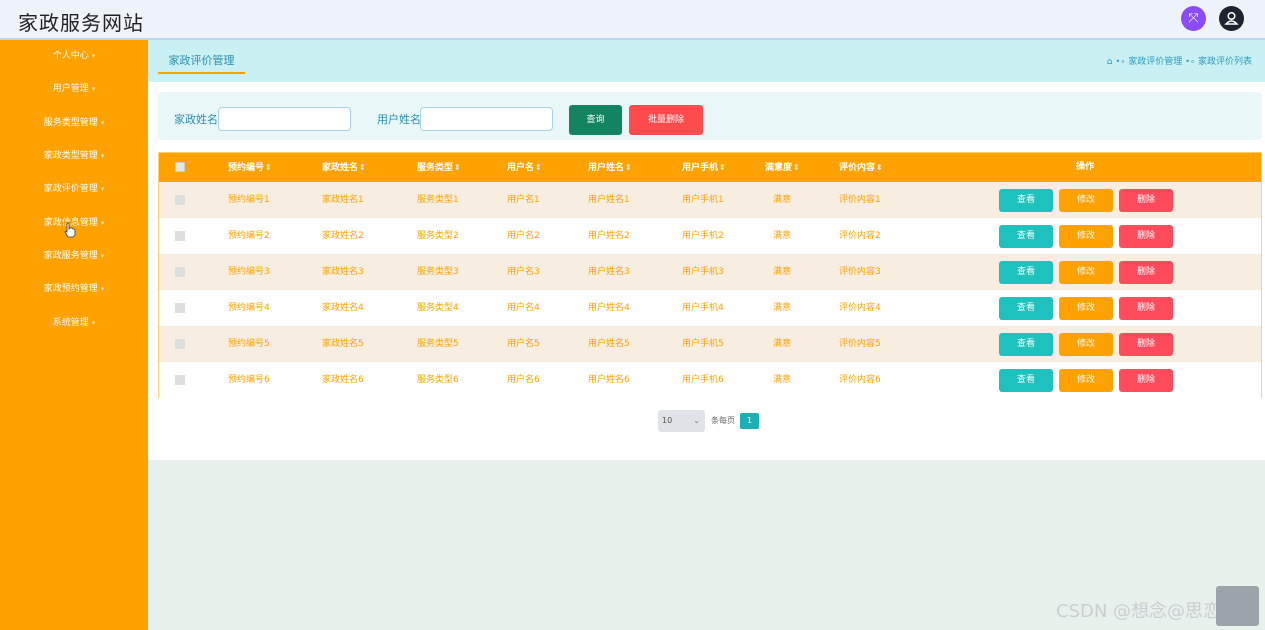  Describe the element at coordinates (438, 344) in the screenshot. I see `table-cell: 服务类型5` at that location.